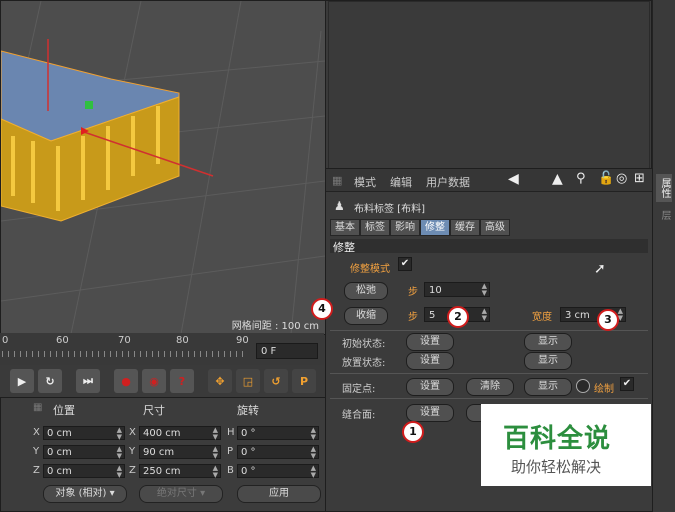 This screenshot has width=675, height=512. I want to click on rot-b-label: B, so click(230, 470).